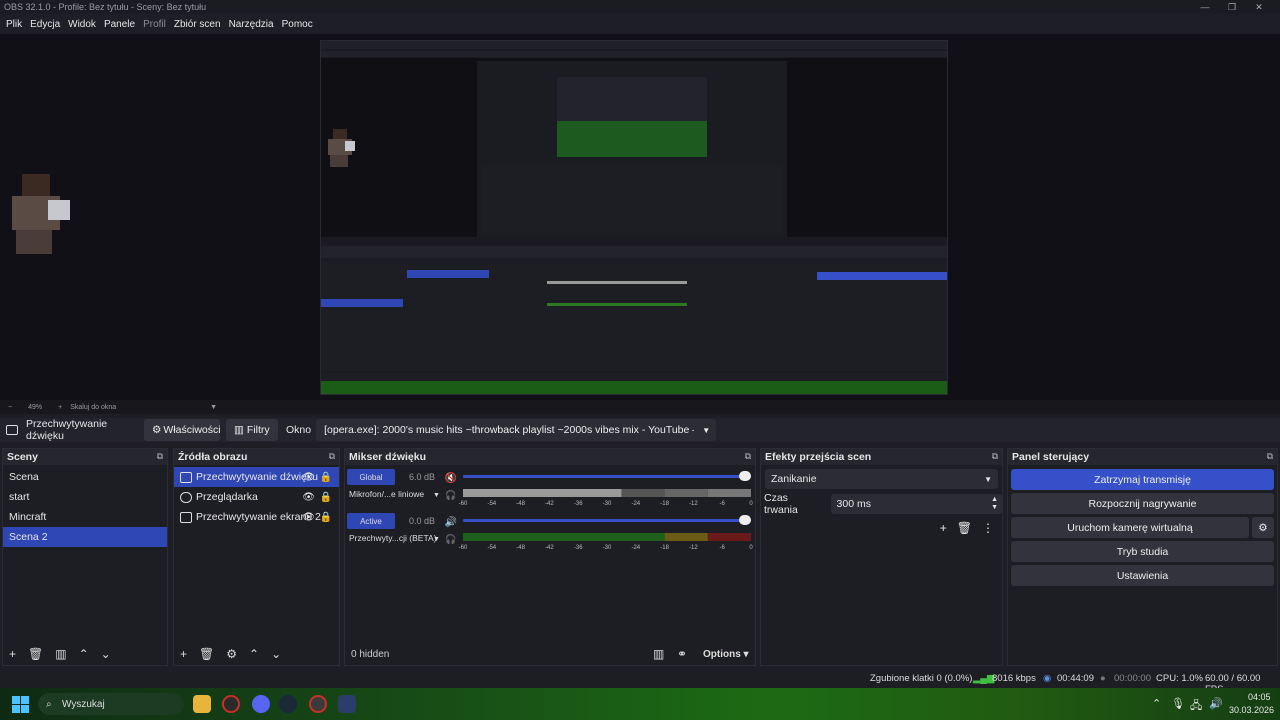 The height and width of the screenshot is (720, 1280). I want to click on dock-title: Sceny ⧉, so click(85, 457).